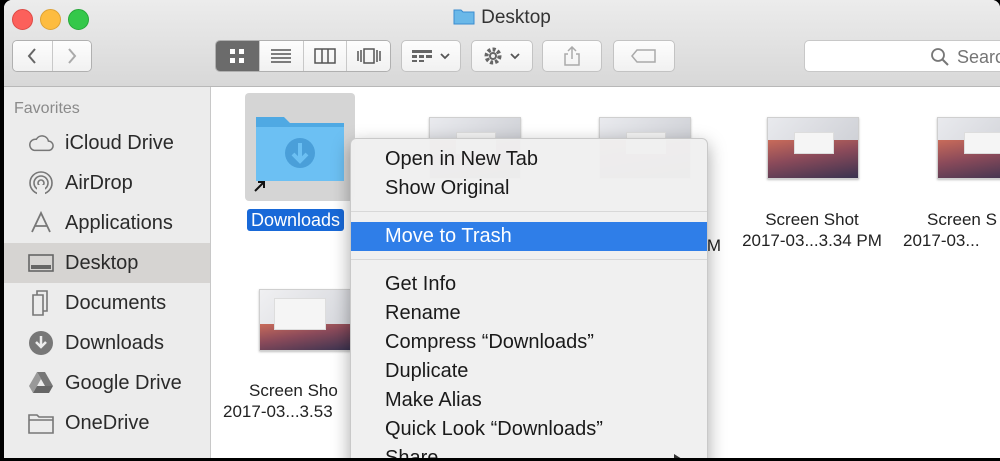 This screenshot has width=1000, height=461. I want to click on list-view-icon, so click(281, 56).